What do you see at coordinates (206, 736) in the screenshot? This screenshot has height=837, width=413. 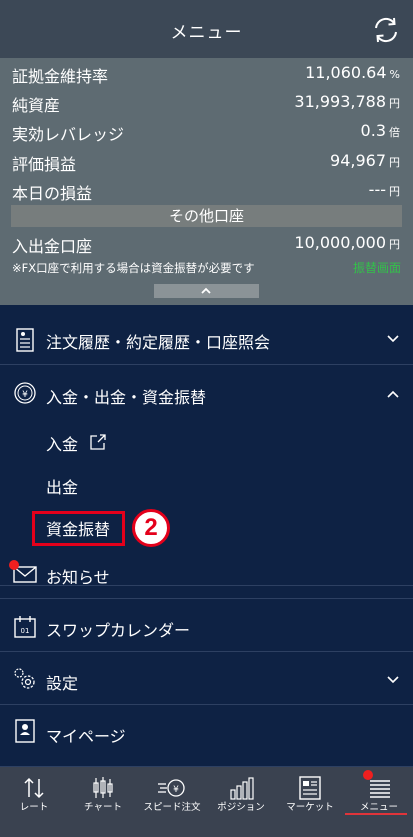 I see `menu-item-mypage: マイページ` at bounding box center [206, 736].